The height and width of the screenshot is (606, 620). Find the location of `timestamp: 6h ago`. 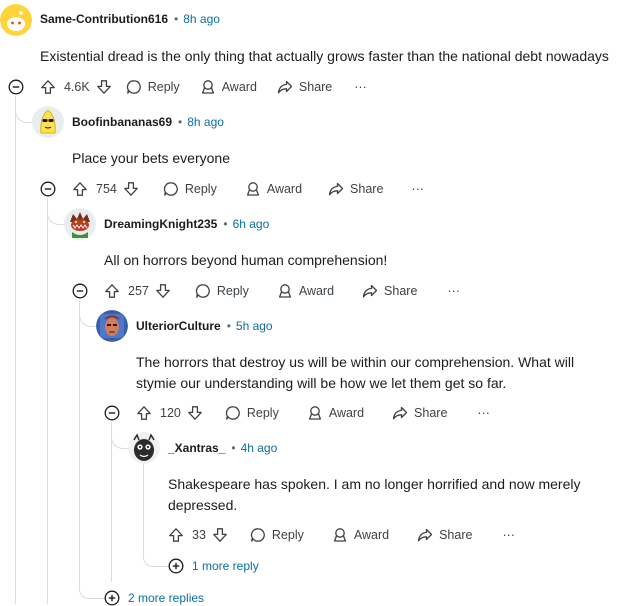

timestamp: 6h ago is located at coordinates (251, 224).